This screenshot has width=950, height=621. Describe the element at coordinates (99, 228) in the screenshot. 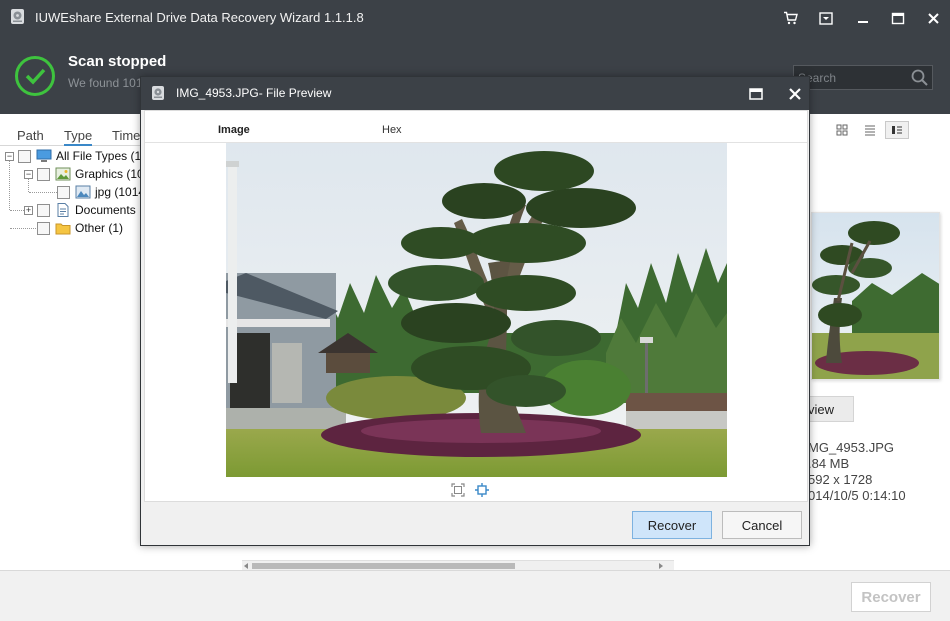

I see `tree-item-label: Other (1)` at that location.